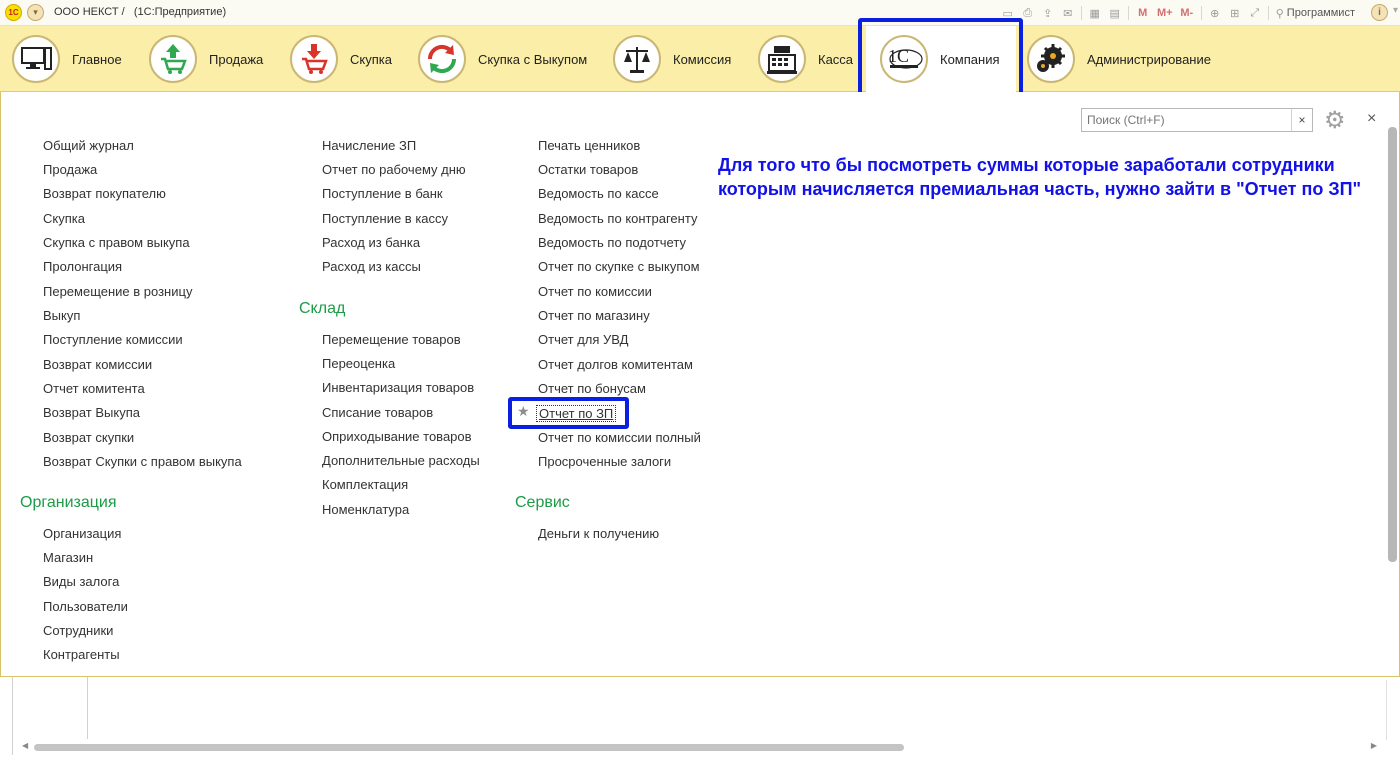 The image size is (1400, 767). I want to click on memory-minus-button: M-, so click(1187, 13).